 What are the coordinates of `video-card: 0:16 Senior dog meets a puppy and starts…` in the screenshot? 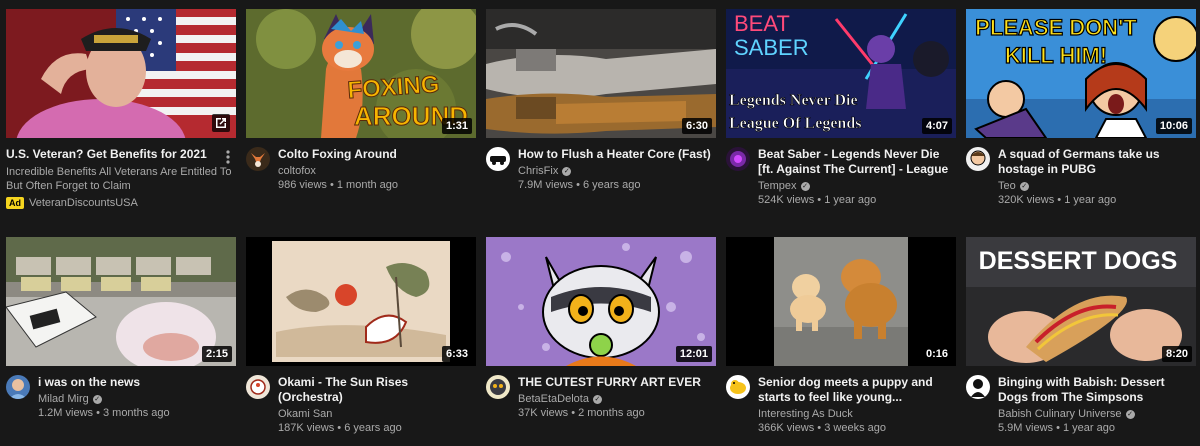 It's located at (841, 336).